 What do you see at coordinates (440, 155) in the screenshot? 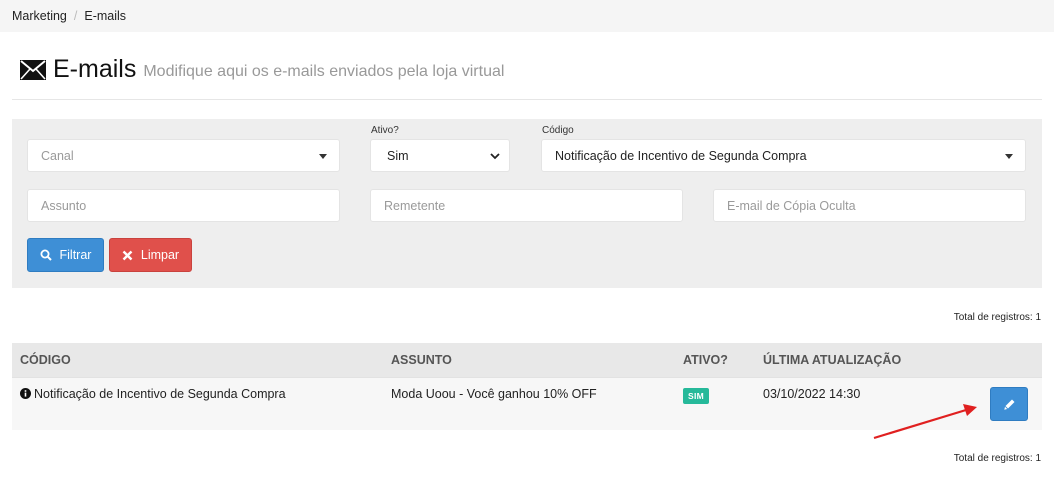
I see `ativo-select: Sim` at bounding box center [440, 155].